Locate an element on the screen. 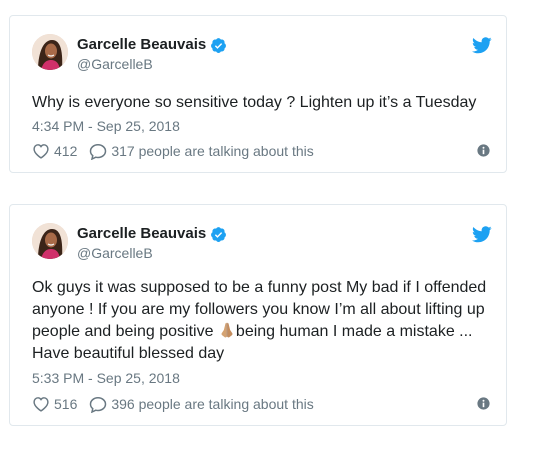  tweet-timestamp: 5:33 PM - Sep 25, 2018 is located at coordinates (106, 378).